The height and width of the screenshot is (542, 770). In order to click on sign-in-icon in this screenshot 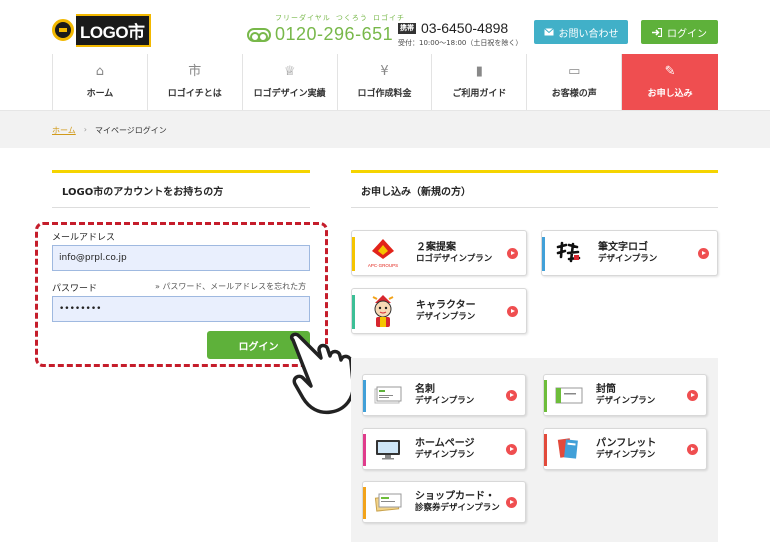, I will do `click(657, 32)`.